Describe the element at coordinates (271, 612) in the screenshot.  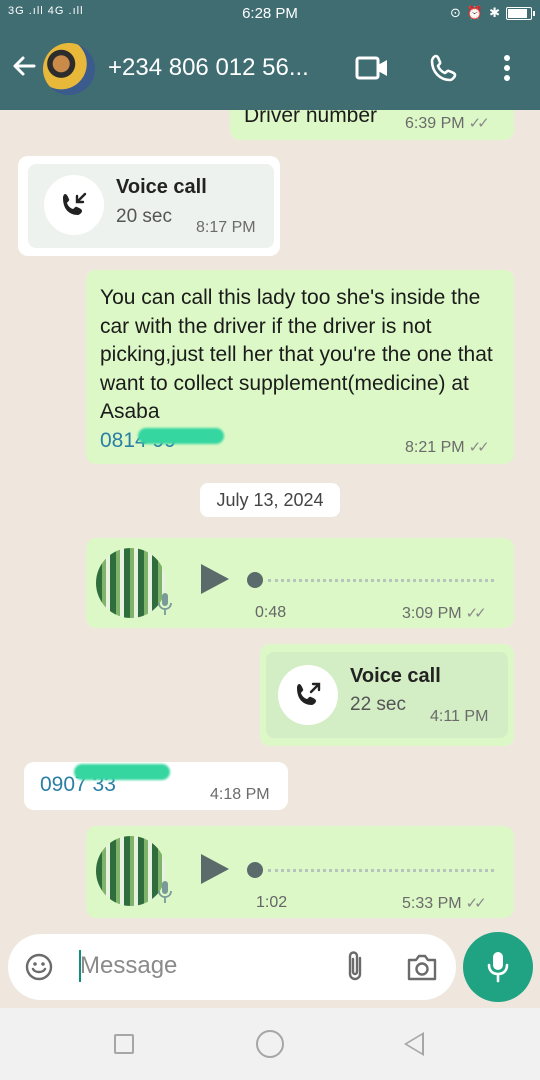
I see `voice-duration: 0:48` at that location.